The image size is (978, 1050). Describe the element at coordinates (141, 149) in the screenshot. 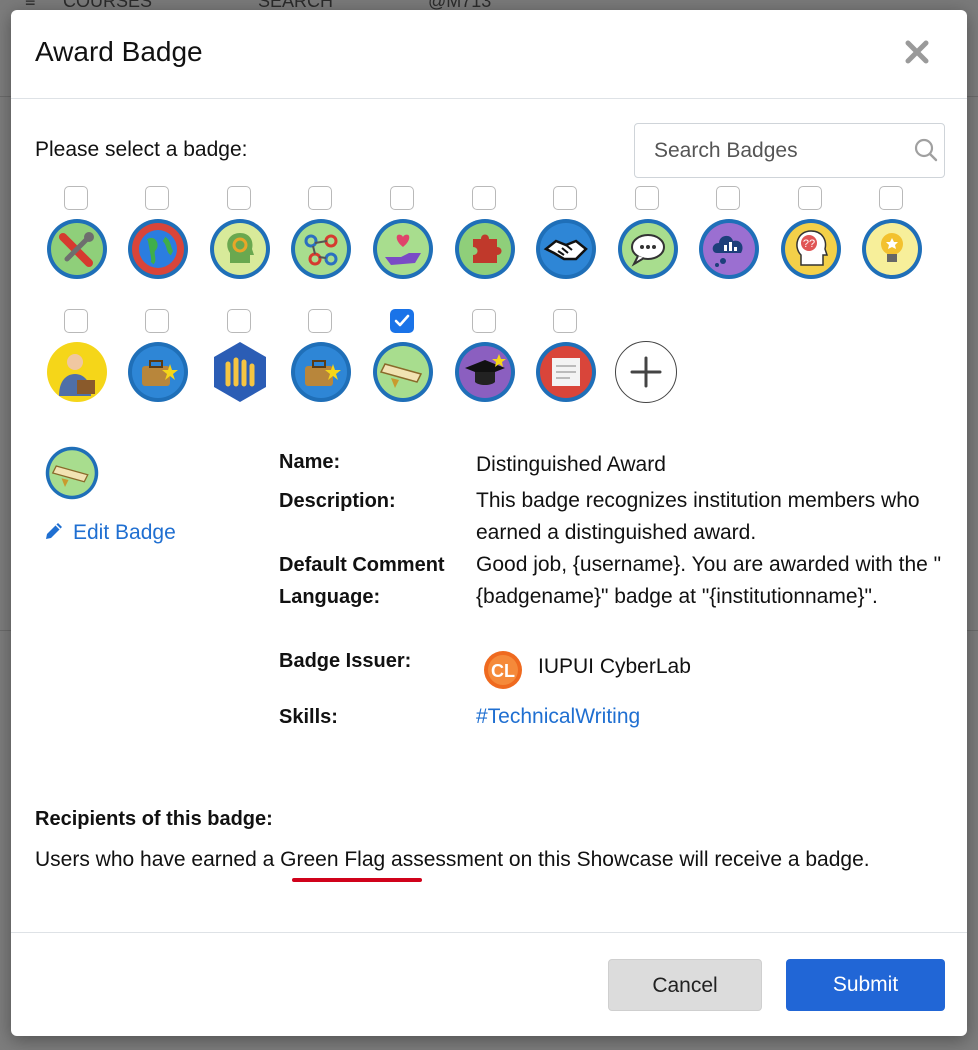

I see `select-badge-label: Please select a badge:` at that location.